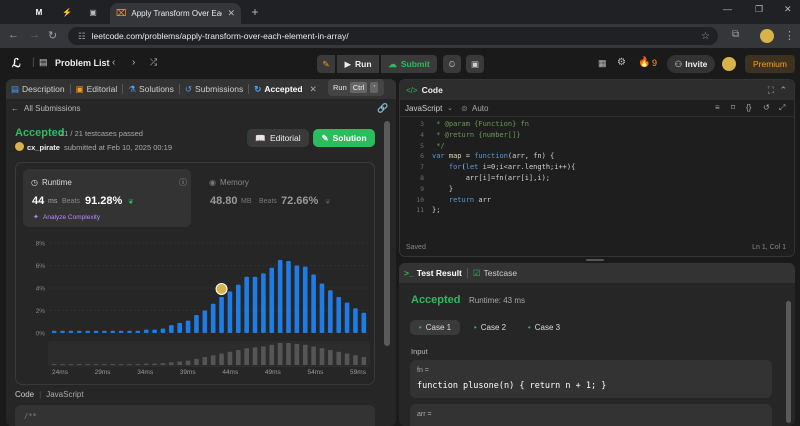  Describe the element at coordinates (475, 64) in the screenshot. I see `notes-icon: ▣` at that location.